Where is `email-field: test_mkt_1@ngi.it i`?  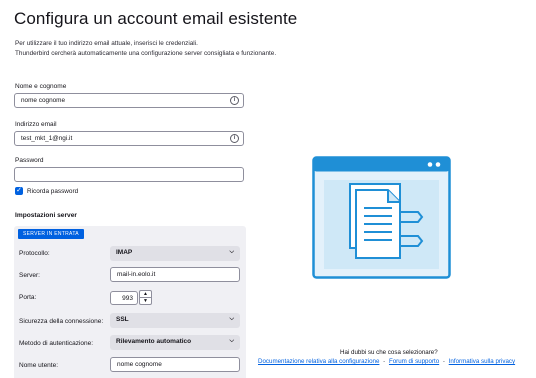 email-field: test_mkt_1@ngi.it i is located at coordinates (129, 138).